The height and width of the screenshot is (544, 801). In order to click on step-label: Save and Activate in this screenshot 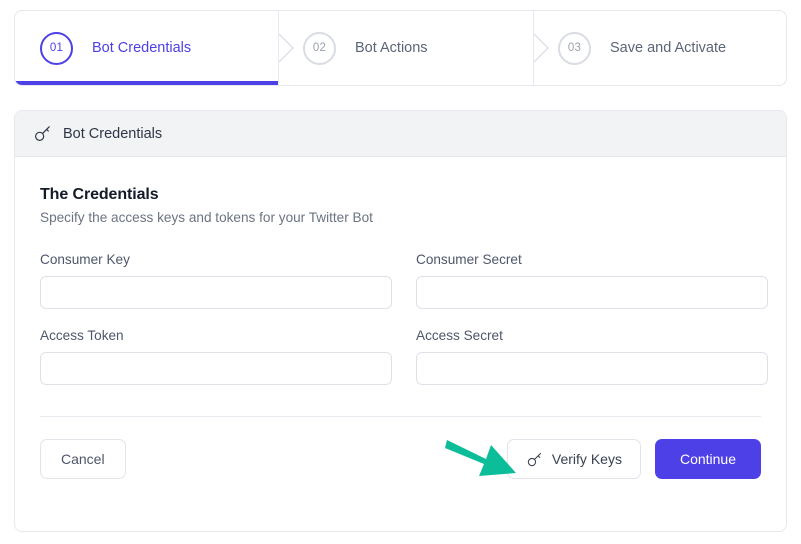, I will do `click(668, 48)`.